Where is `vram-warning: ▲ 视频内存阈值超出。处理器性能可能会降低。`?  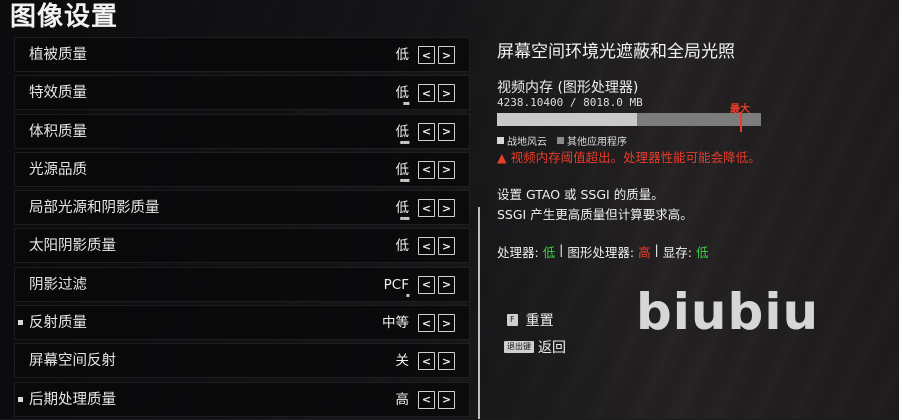 vram-warning: ▲ 视频内存阈值超出。处理器性能可能会降低。 is located at coordinates (632, 157).